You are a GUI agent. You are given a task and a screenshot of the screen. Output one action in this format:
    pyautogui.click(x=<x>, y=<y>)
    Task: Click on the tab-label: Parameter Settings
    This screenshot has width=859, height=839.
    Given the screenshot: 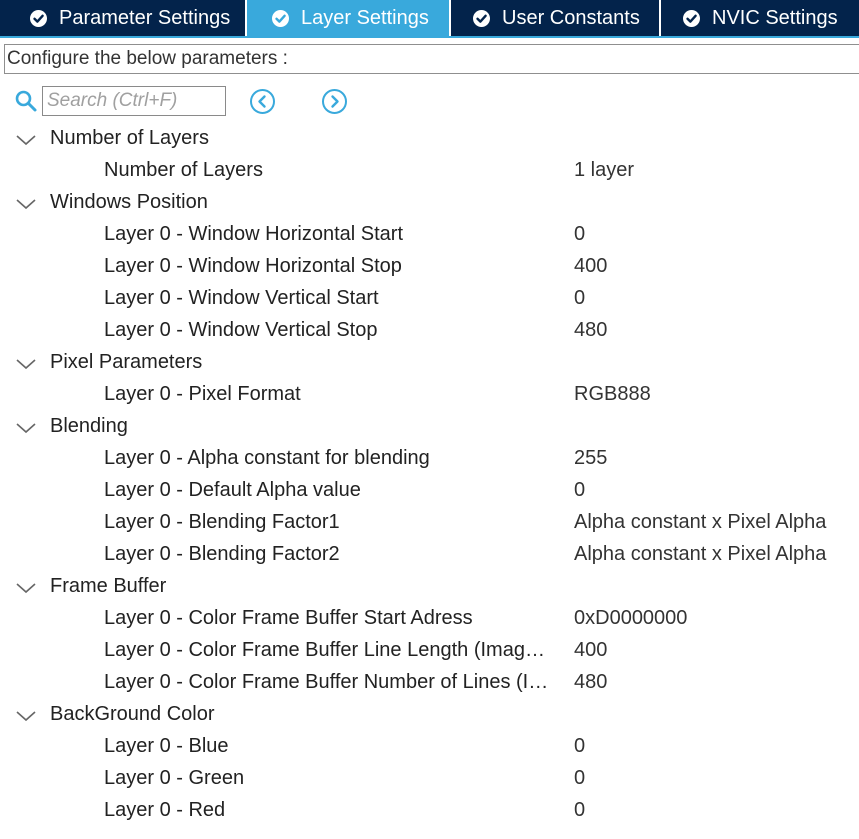 What is the action you would take?
    pyautogui.click(x=145, y=17)
    